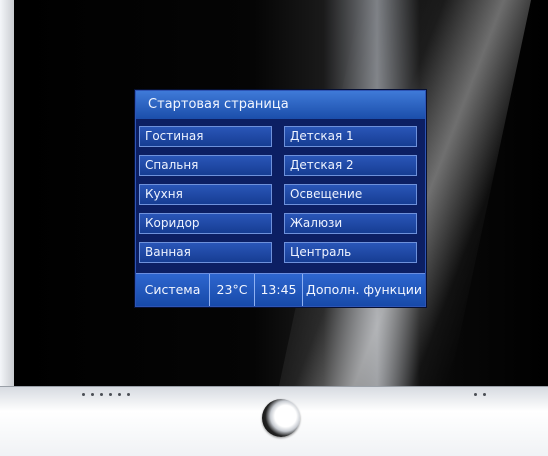 The width and height of the screenshot is (548, 456). What do you see at coordinates (172, 290) in the screenshot?
I see `system-button: Система` at bounding box center [172, 290].